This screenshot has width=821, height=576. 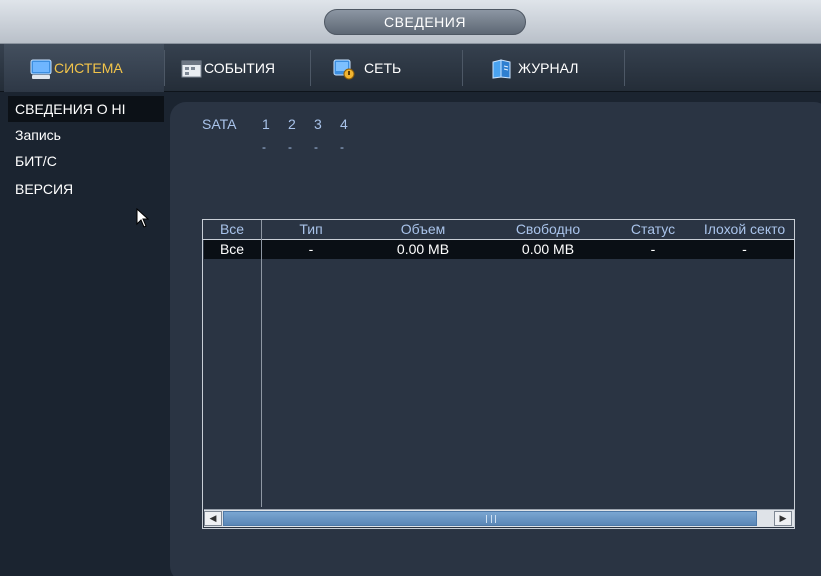 I want to click on column-divider, so click(x=261, y=363).